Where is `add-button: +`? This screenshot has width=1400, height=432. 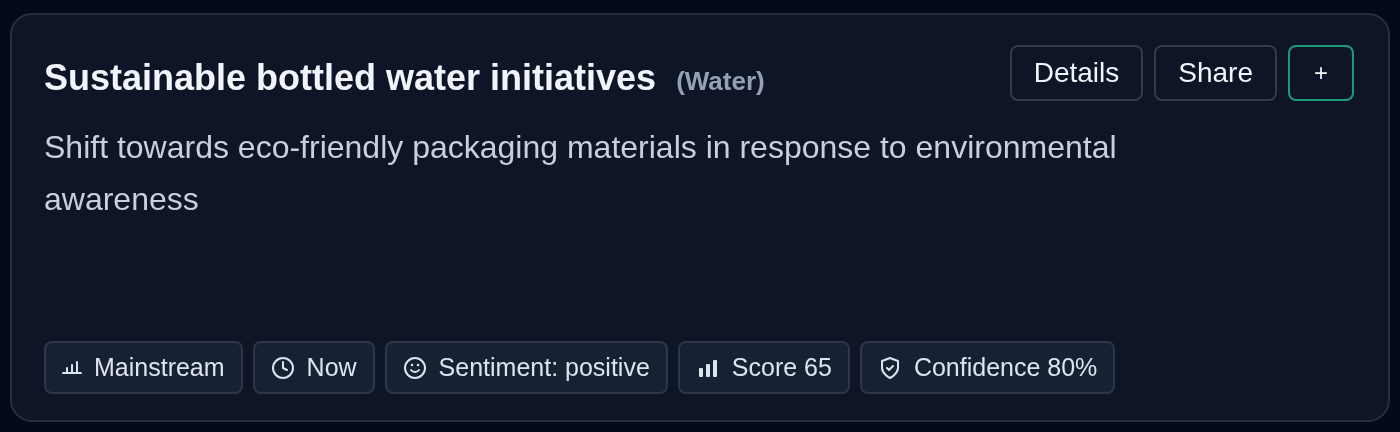
add-button: + is located at coordinates (1321, 73).